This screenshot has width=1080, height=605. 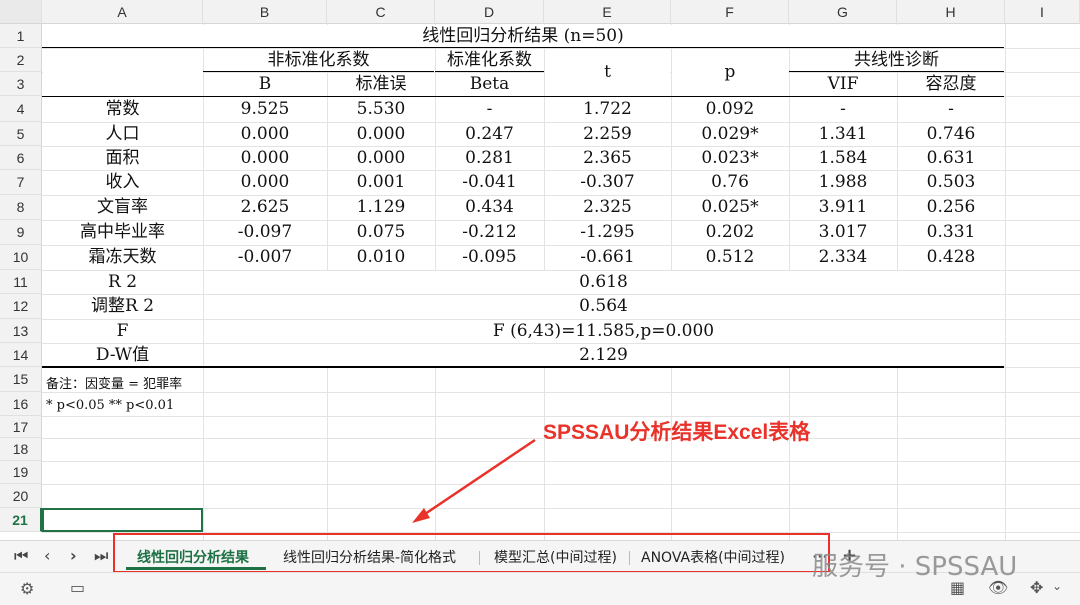 I want to click on sheet-view-icon: ▭, so click(x=77, y=587).